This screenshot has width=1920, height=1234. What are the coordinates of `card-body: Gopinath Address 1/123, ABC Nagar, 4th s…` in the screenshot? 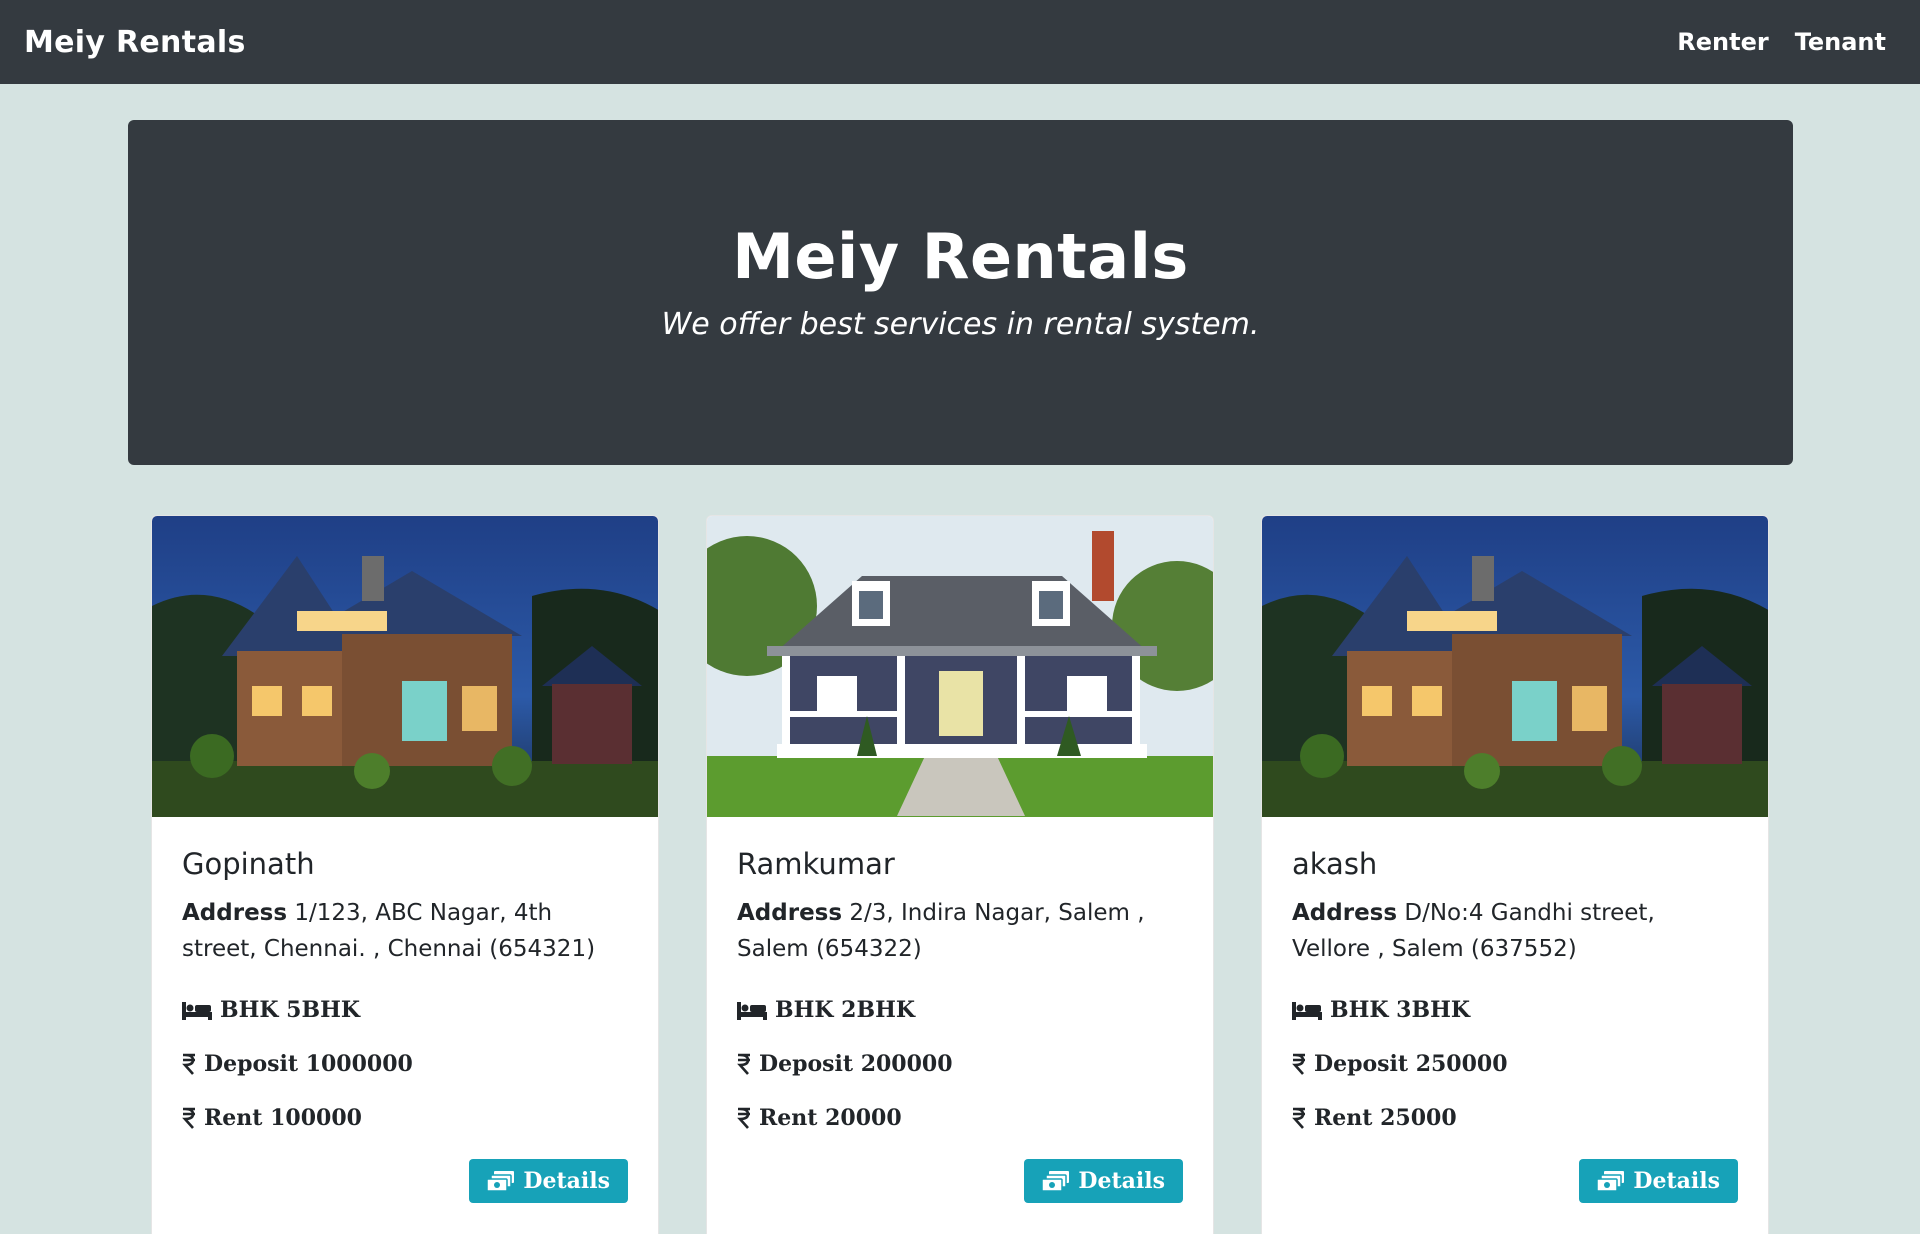 It's located at (405, 1025).